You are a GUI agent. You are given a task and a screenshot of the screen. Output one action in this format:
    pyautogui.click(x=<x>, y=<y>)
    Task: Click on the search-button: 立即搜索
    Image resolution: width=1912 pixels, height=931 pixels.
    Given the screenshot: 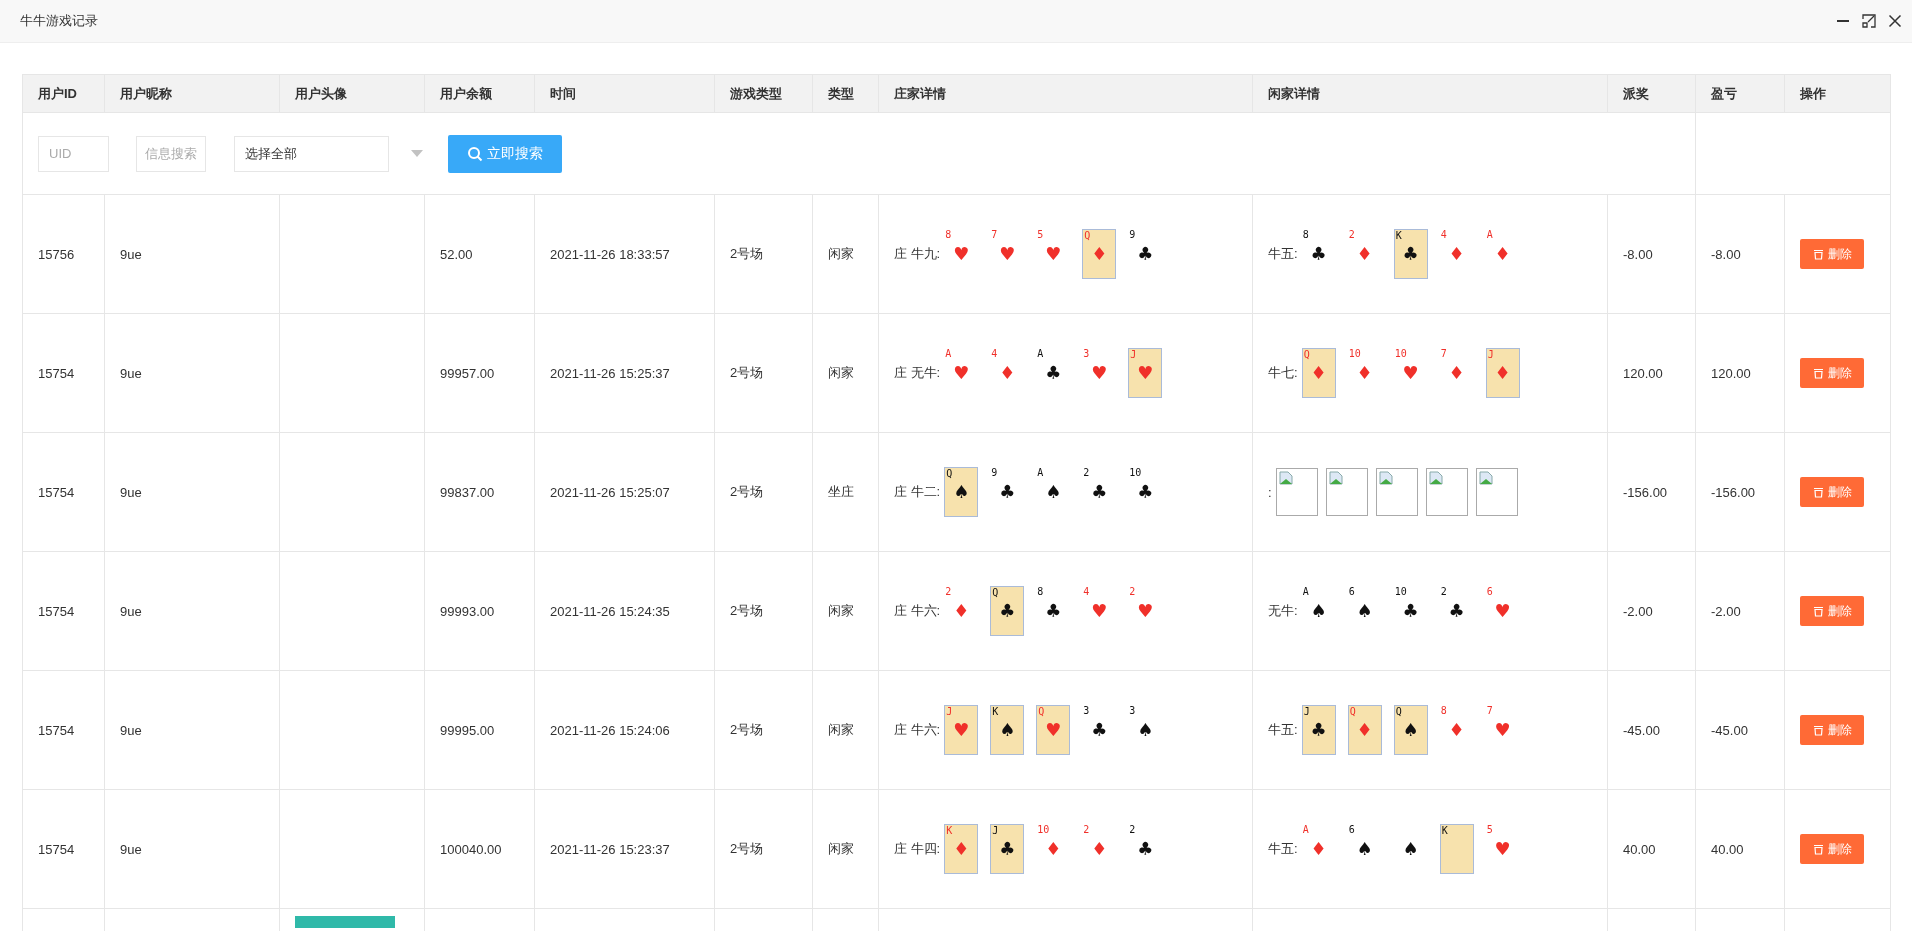 What is the action you would take?
    pyautogui.click(x=505, y=153)
    